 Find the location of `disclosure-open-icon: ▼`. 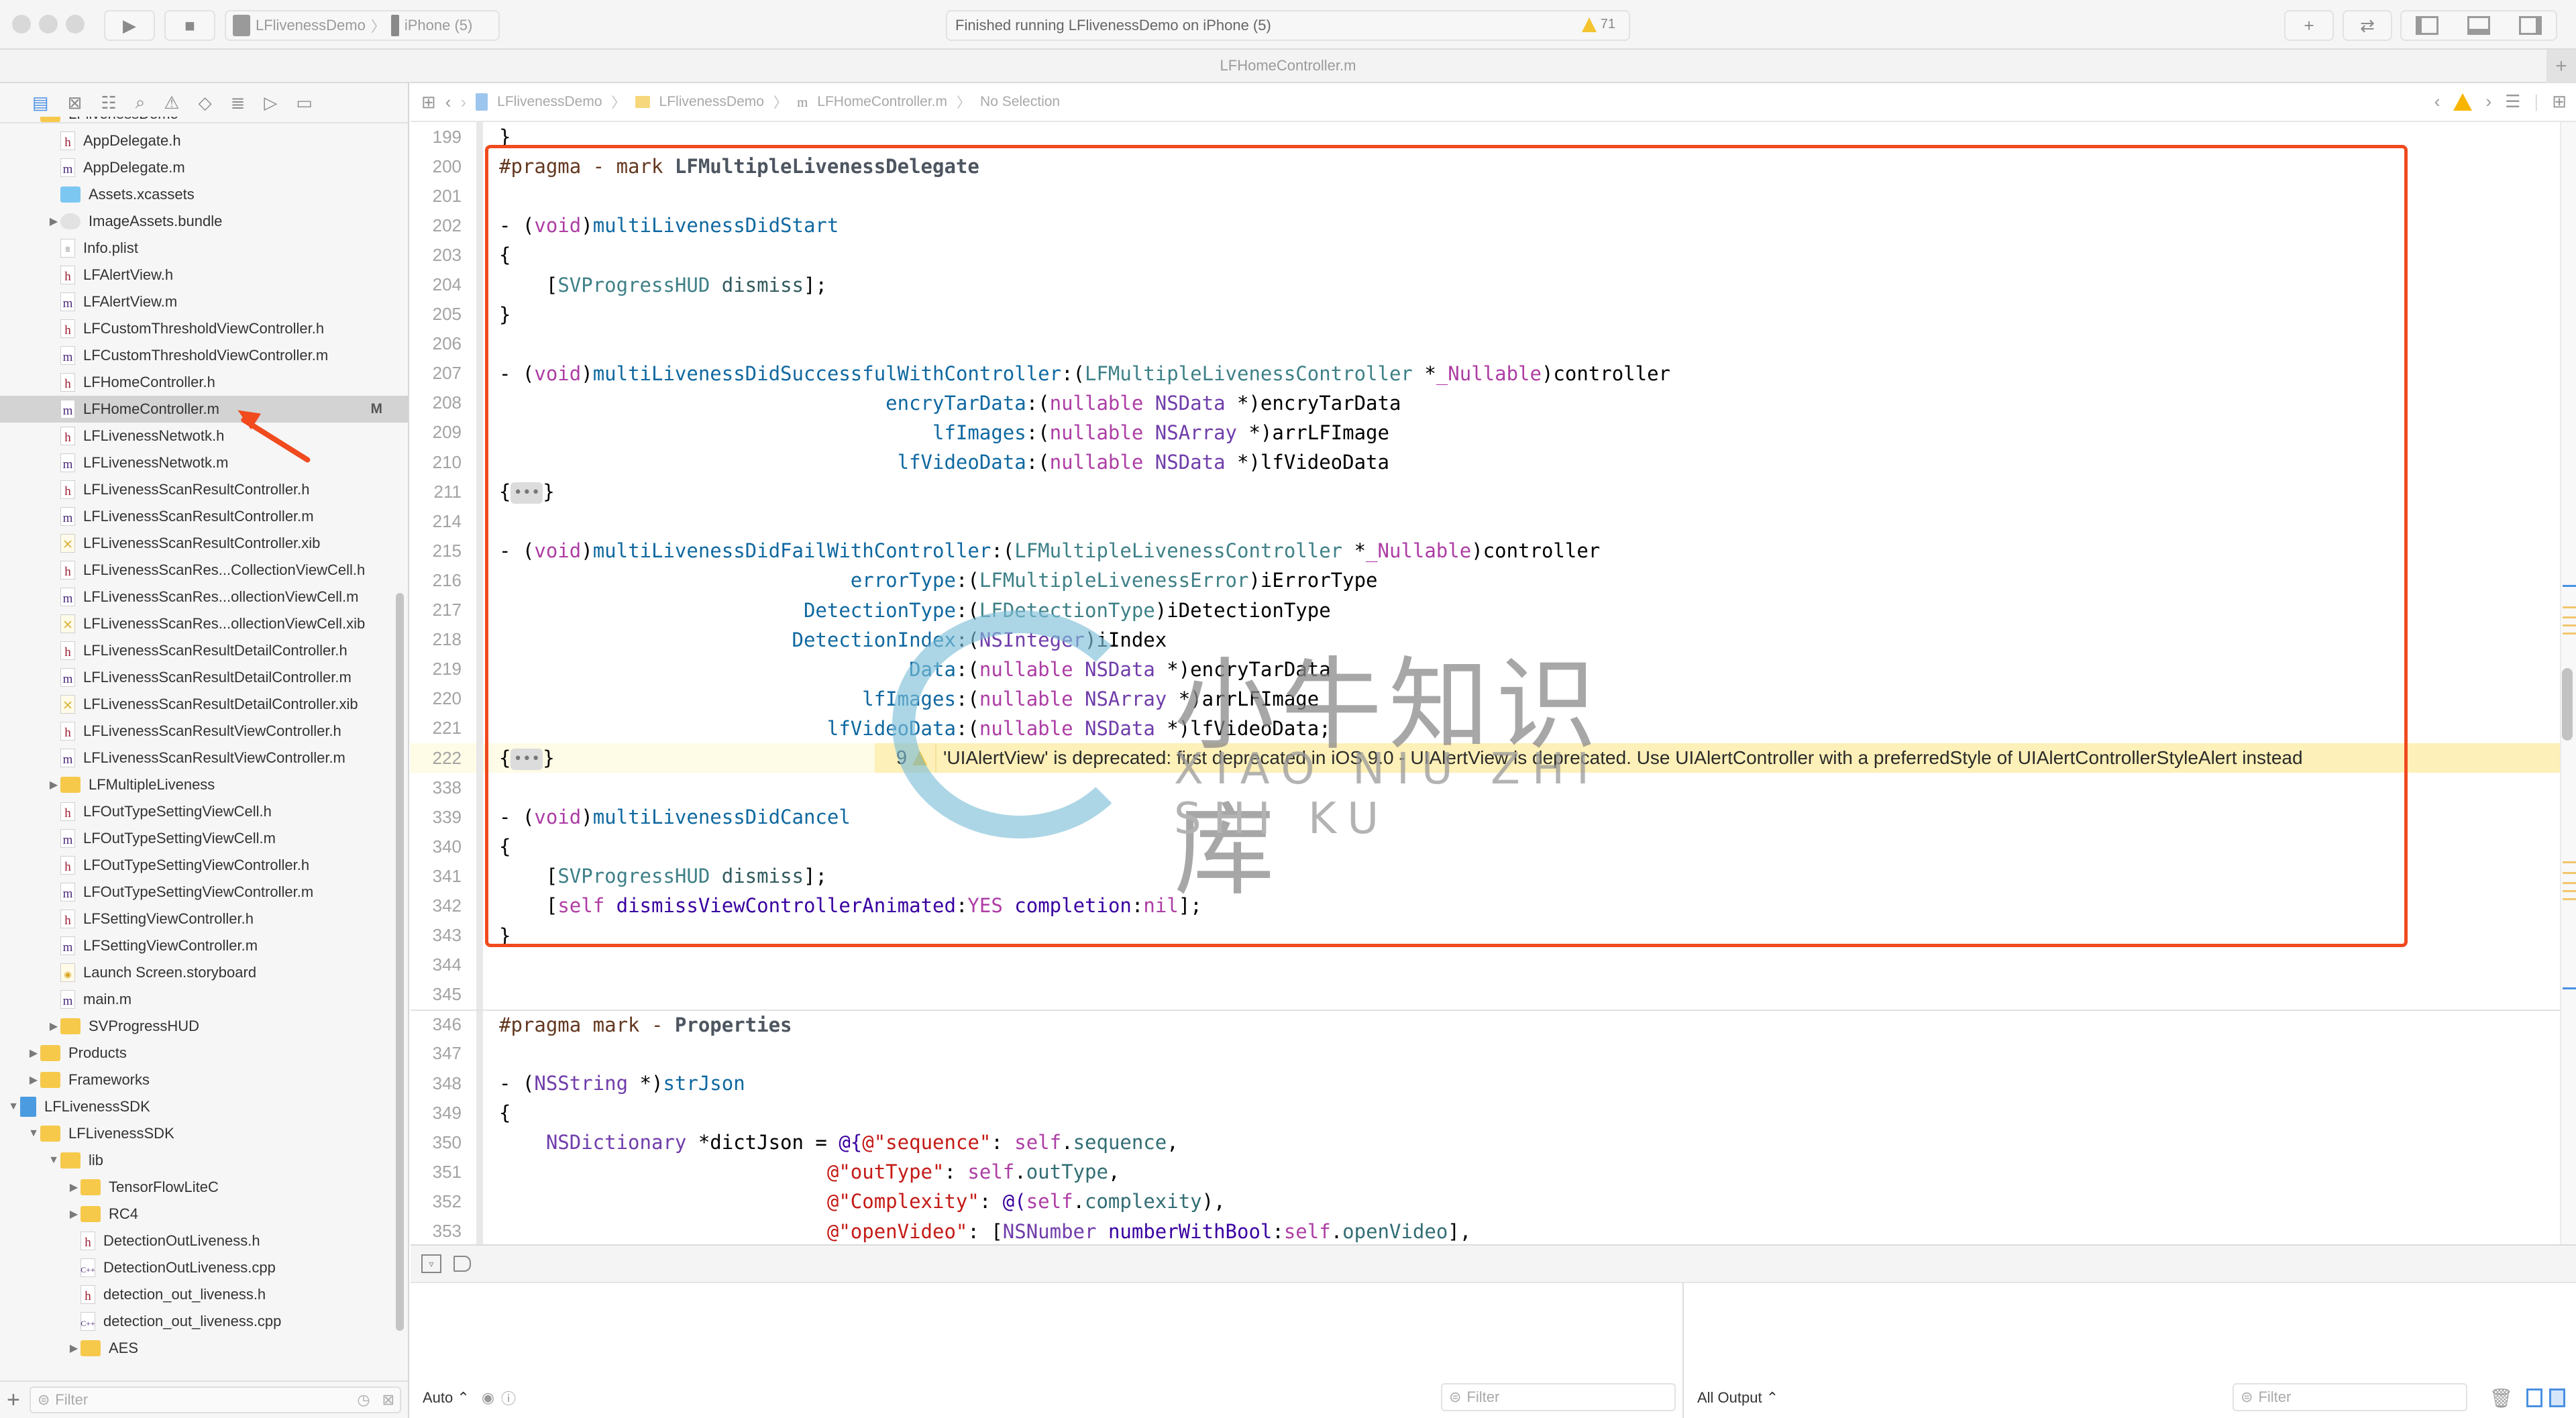

disclosure-open-icon: ▼ is located at coordinates (53, 1160).